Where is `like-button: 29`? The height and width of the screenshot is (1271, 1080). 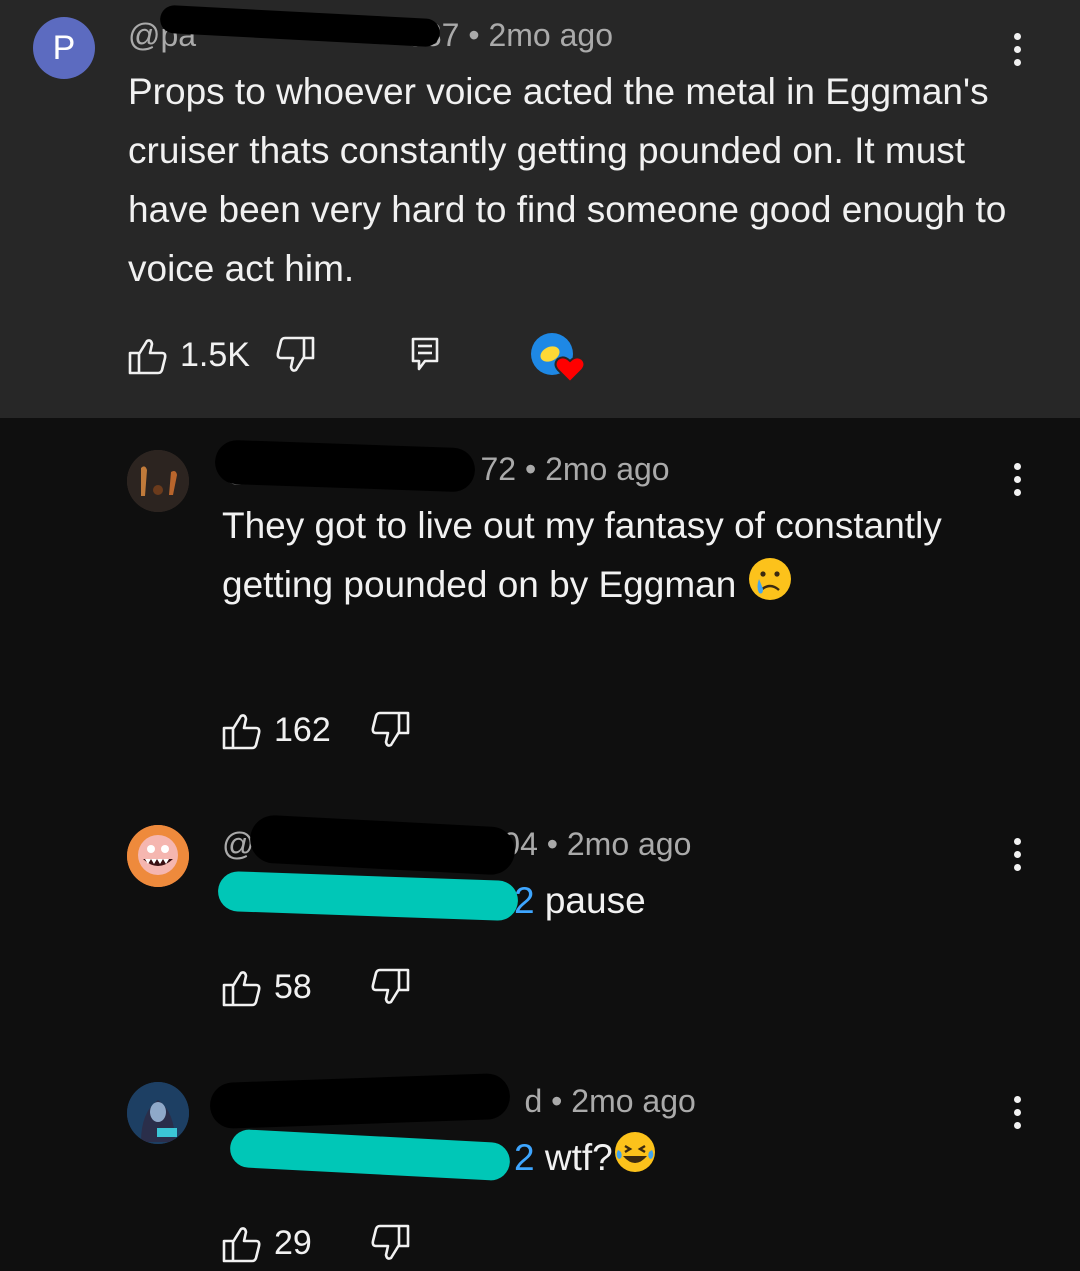
like-button: 29 is located at coordinates (267, 1243).